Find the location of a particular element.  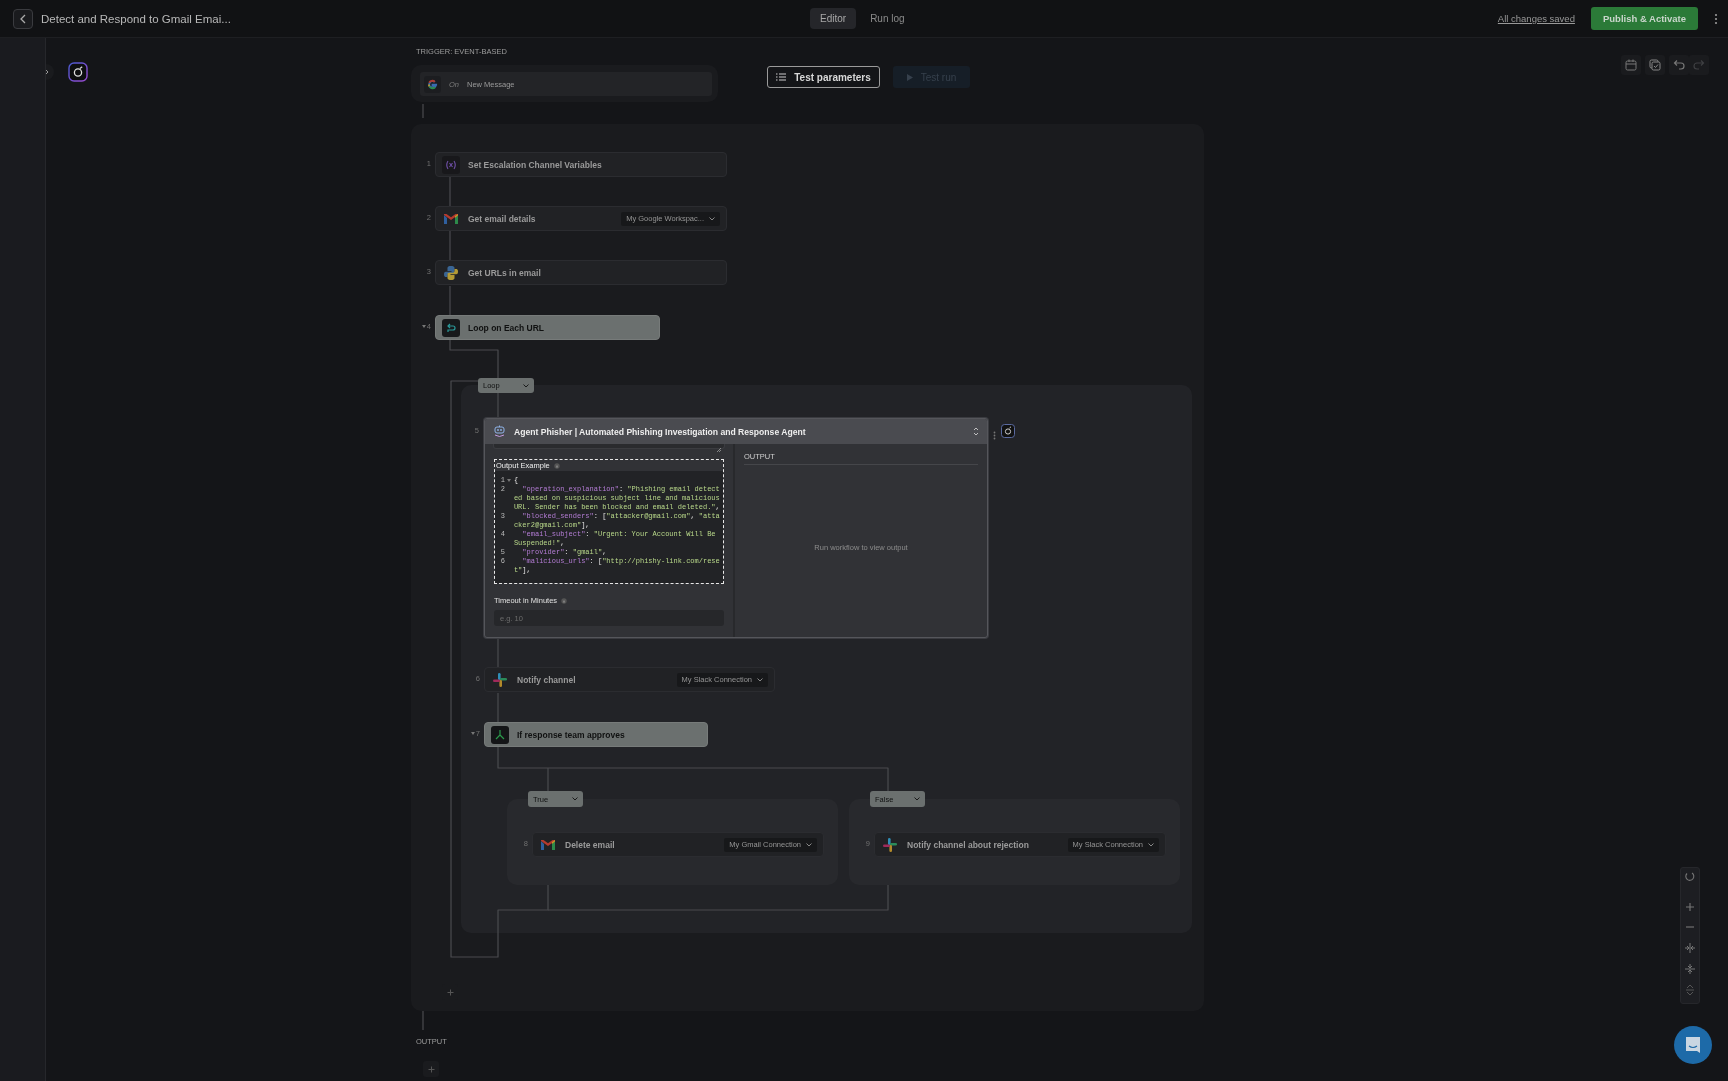

play-icon is located at coordinates (909, 77).